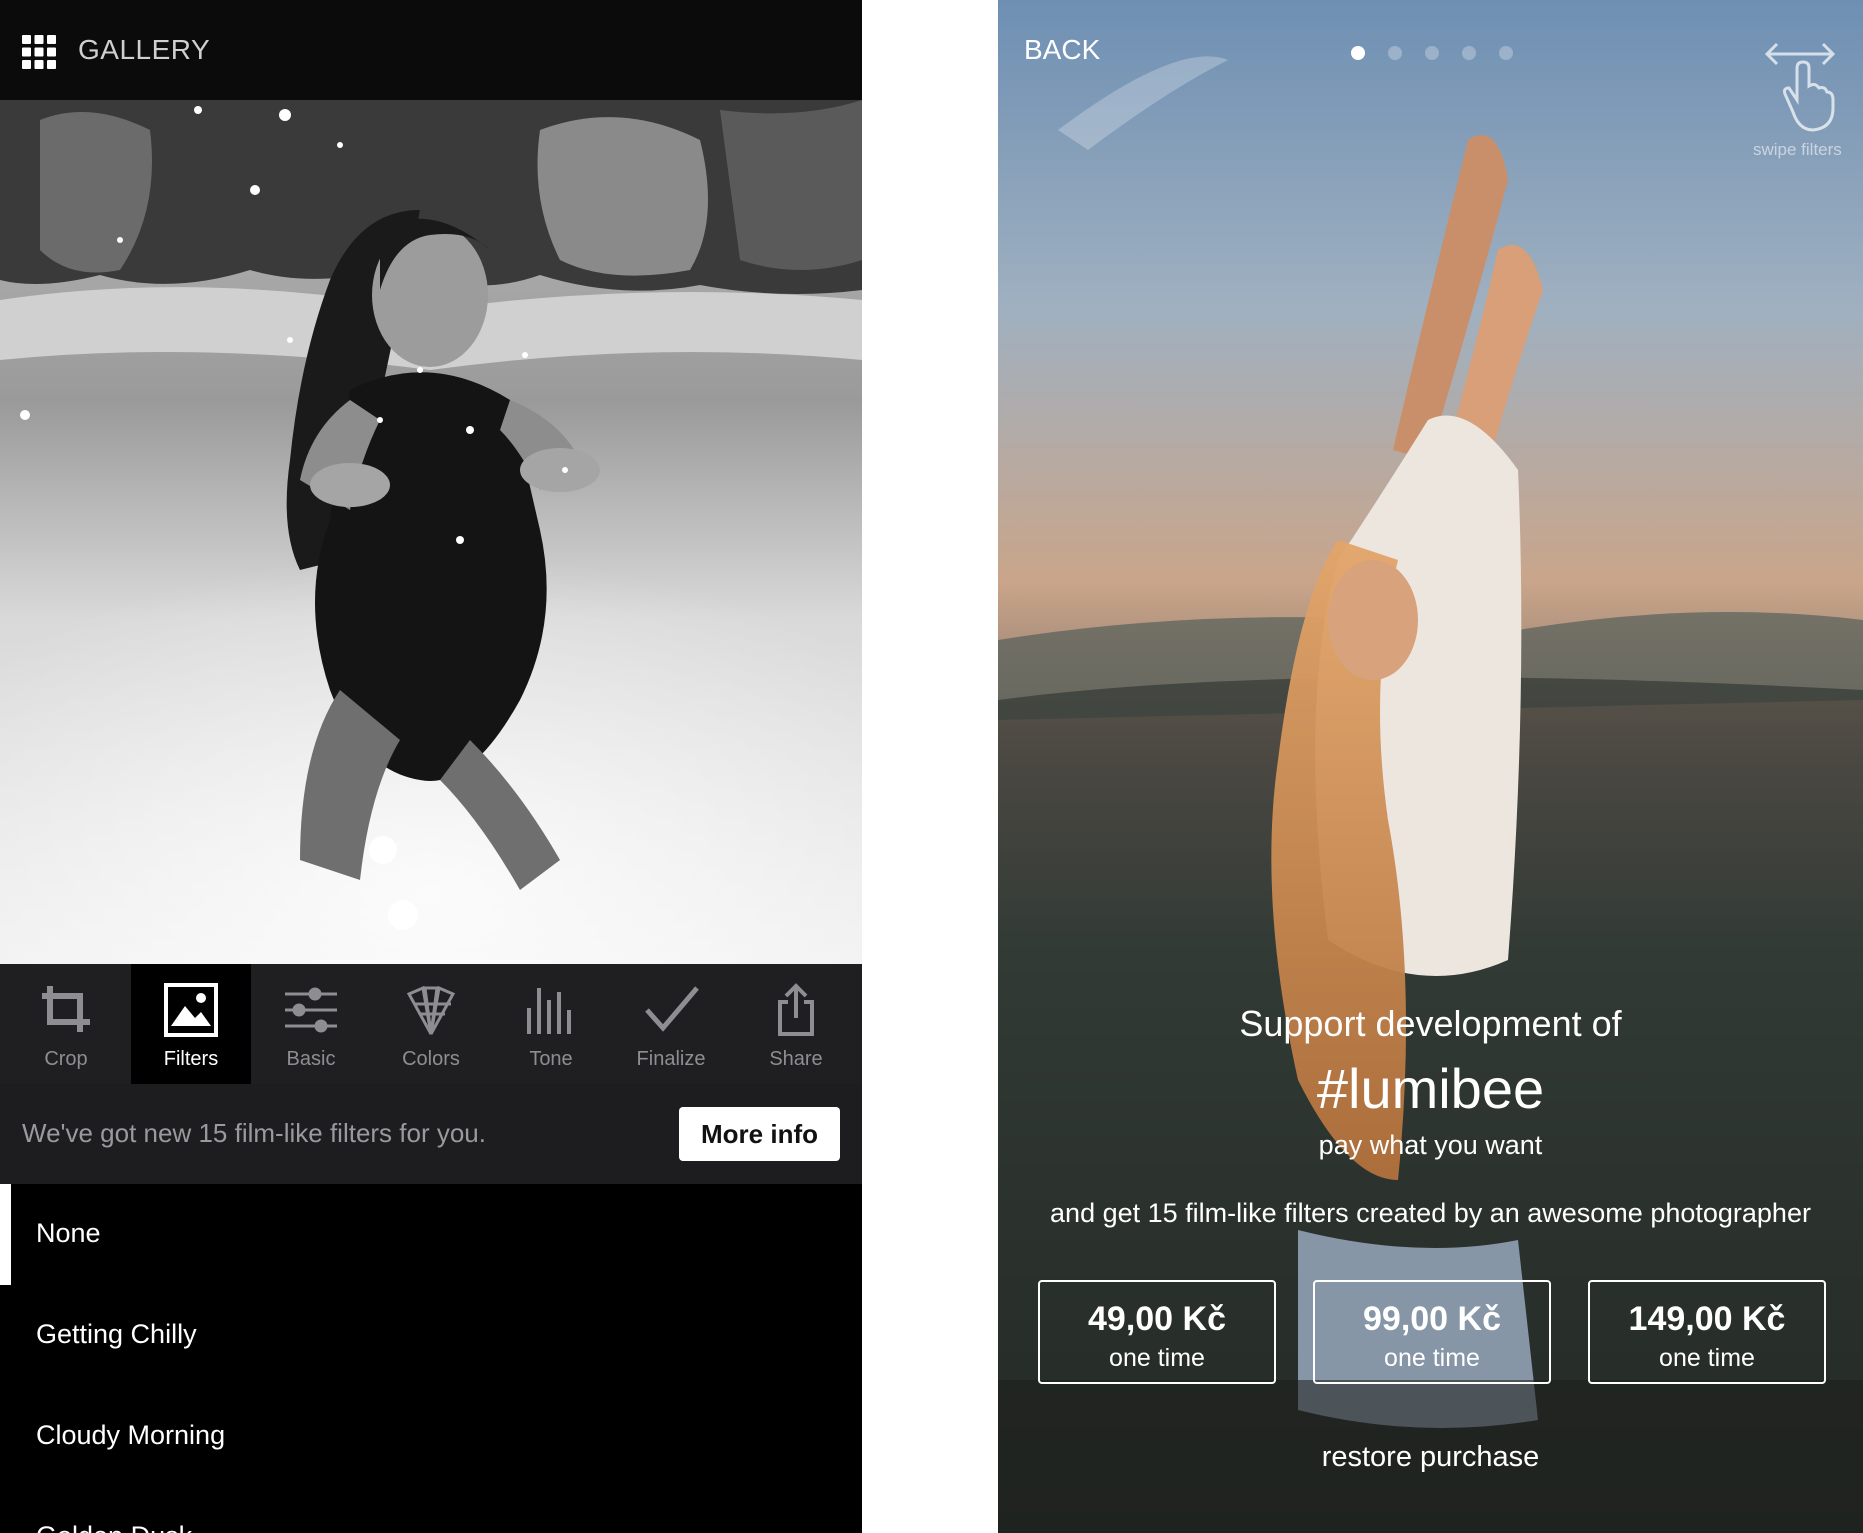 The width and height of the screenshot is (1863, 1533). Describe the element at coordinates (131, 1435) in the screenshot. I see `filter-label: Cloudy Morning` at that location.